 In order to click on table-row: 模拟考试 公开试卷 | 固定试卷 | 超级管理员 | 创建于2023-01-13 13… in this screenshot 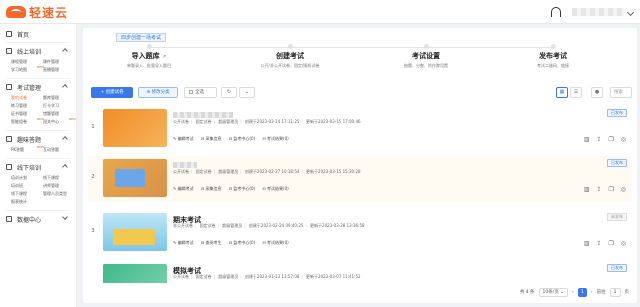, I will do `click(360, 272)`.